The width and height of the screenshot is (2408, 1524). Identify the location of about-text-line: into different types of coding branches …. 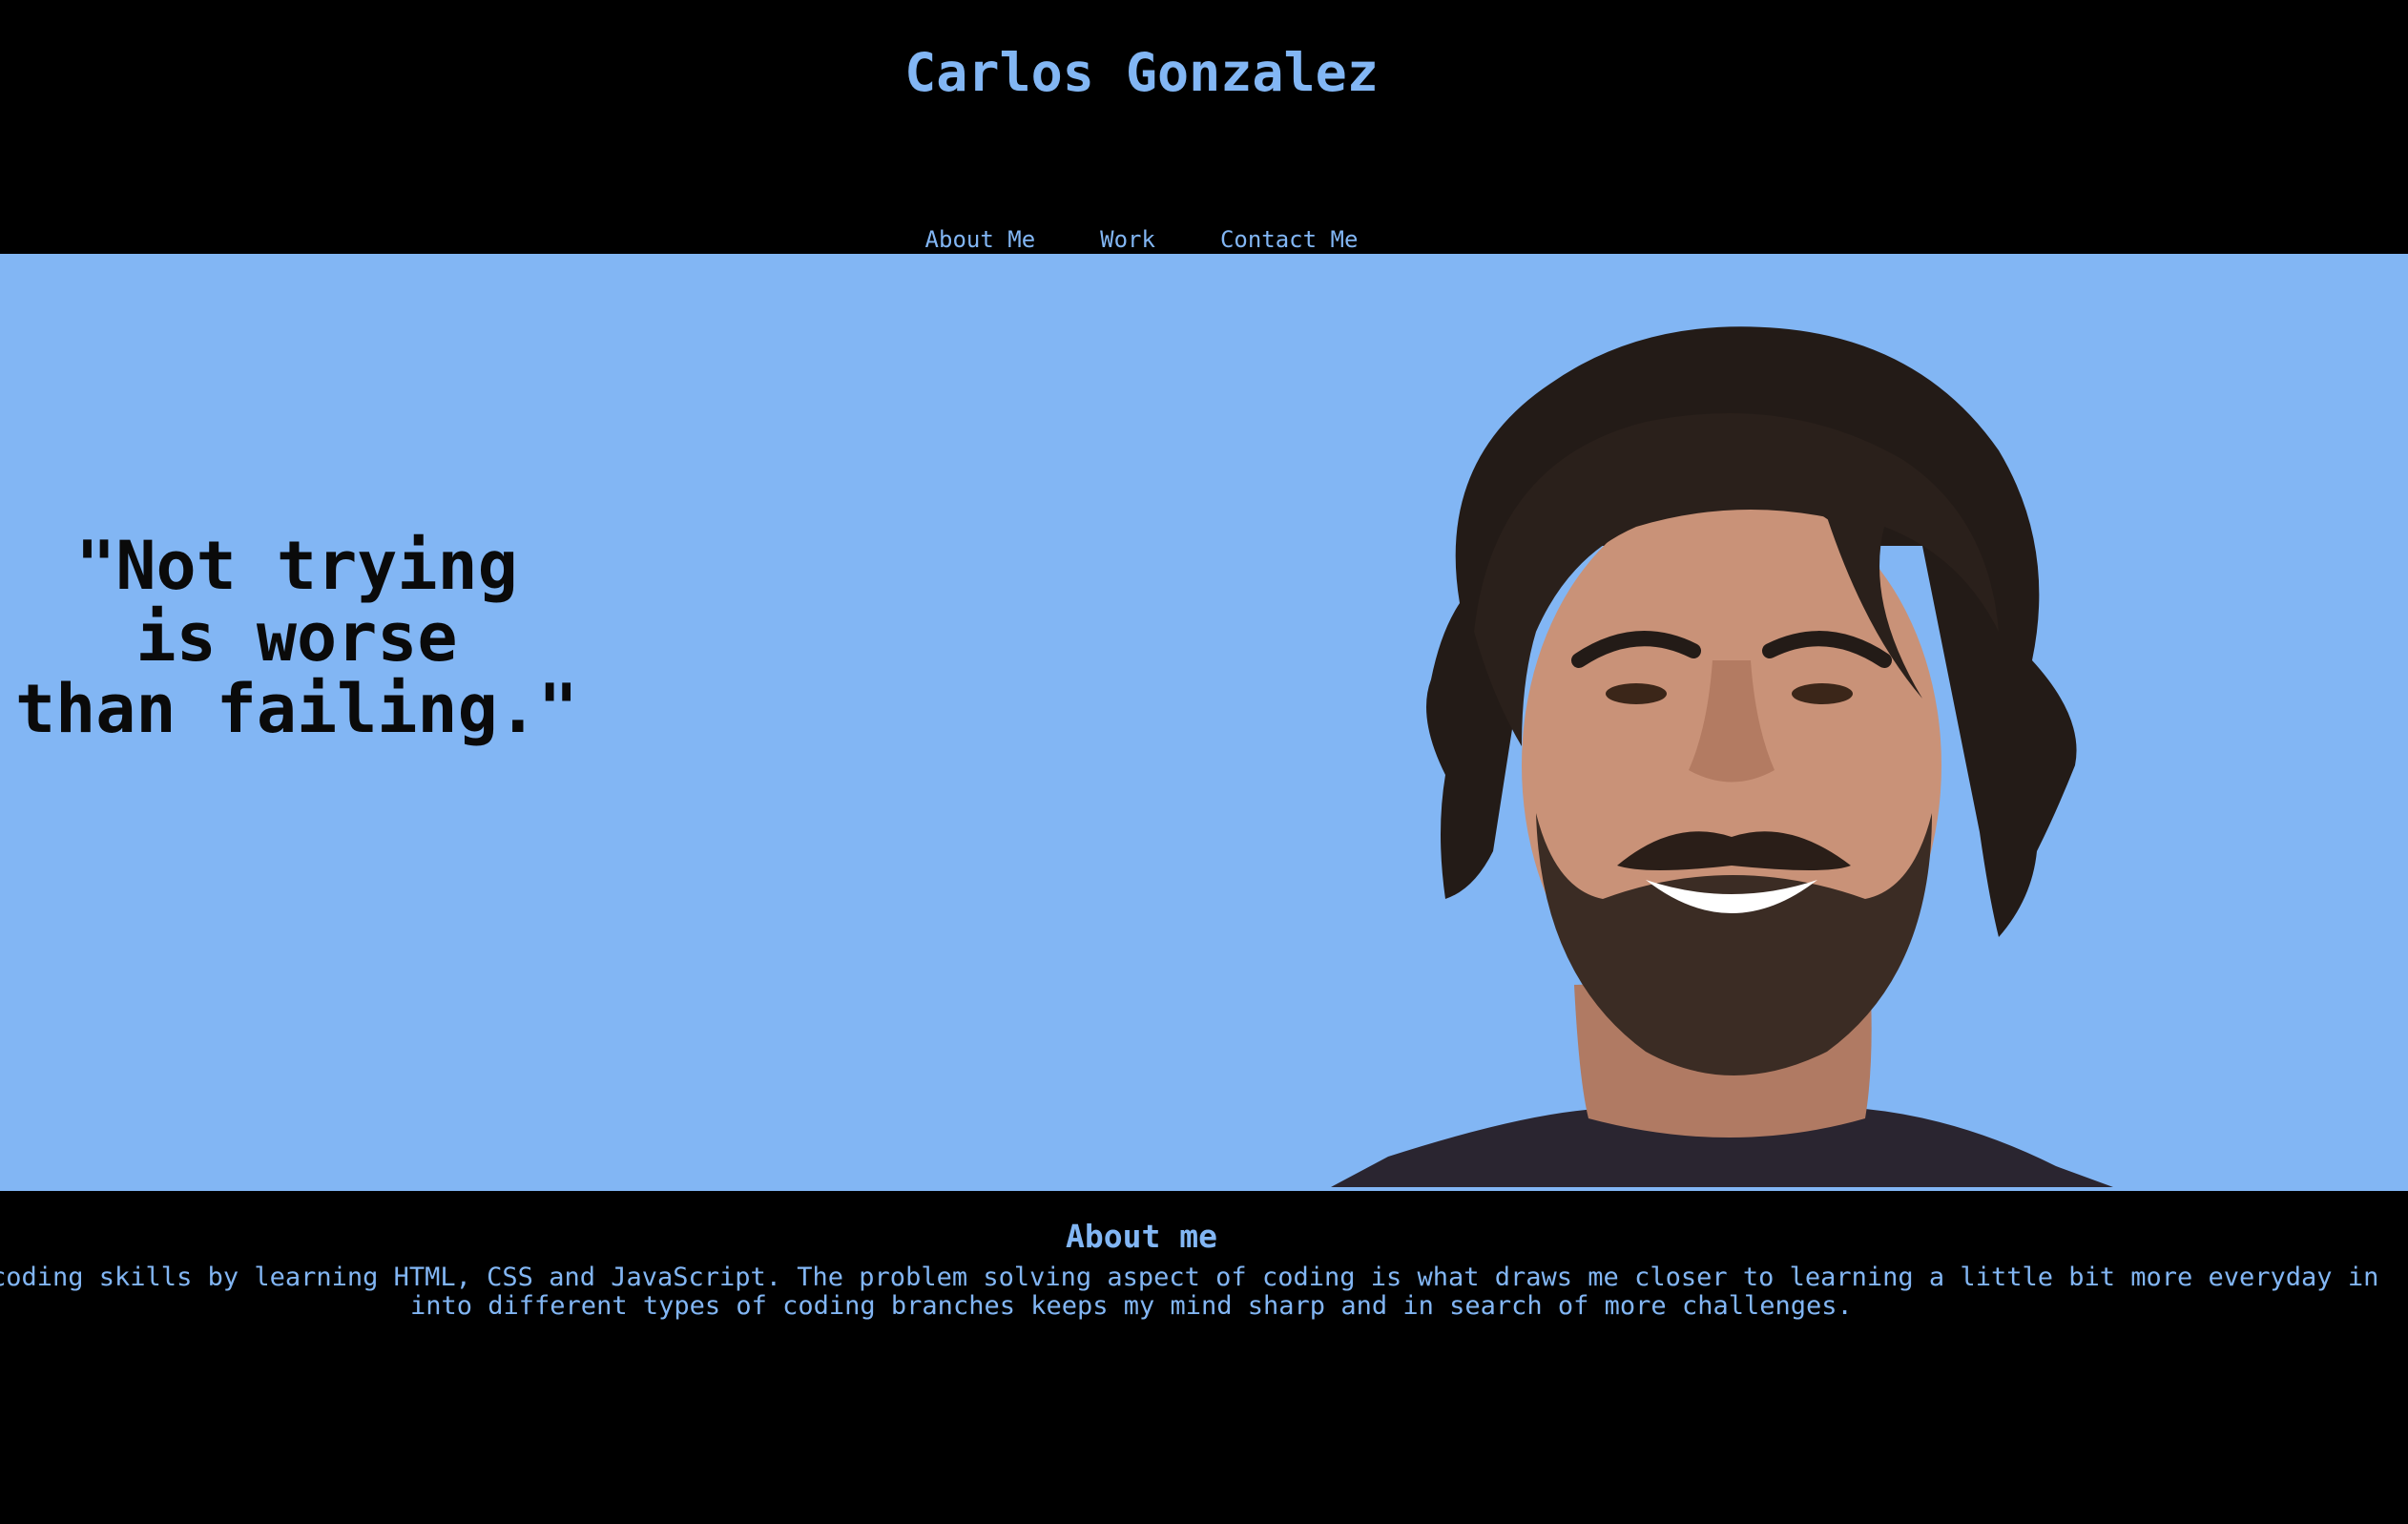
(1131, 1306).